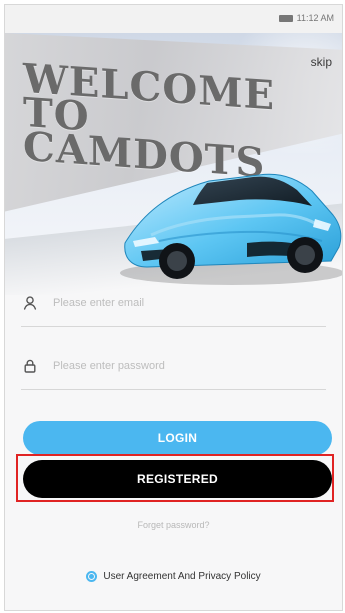 This screenshot has width=345, height=613. I want to click on radio-dot, so click(92, 576).